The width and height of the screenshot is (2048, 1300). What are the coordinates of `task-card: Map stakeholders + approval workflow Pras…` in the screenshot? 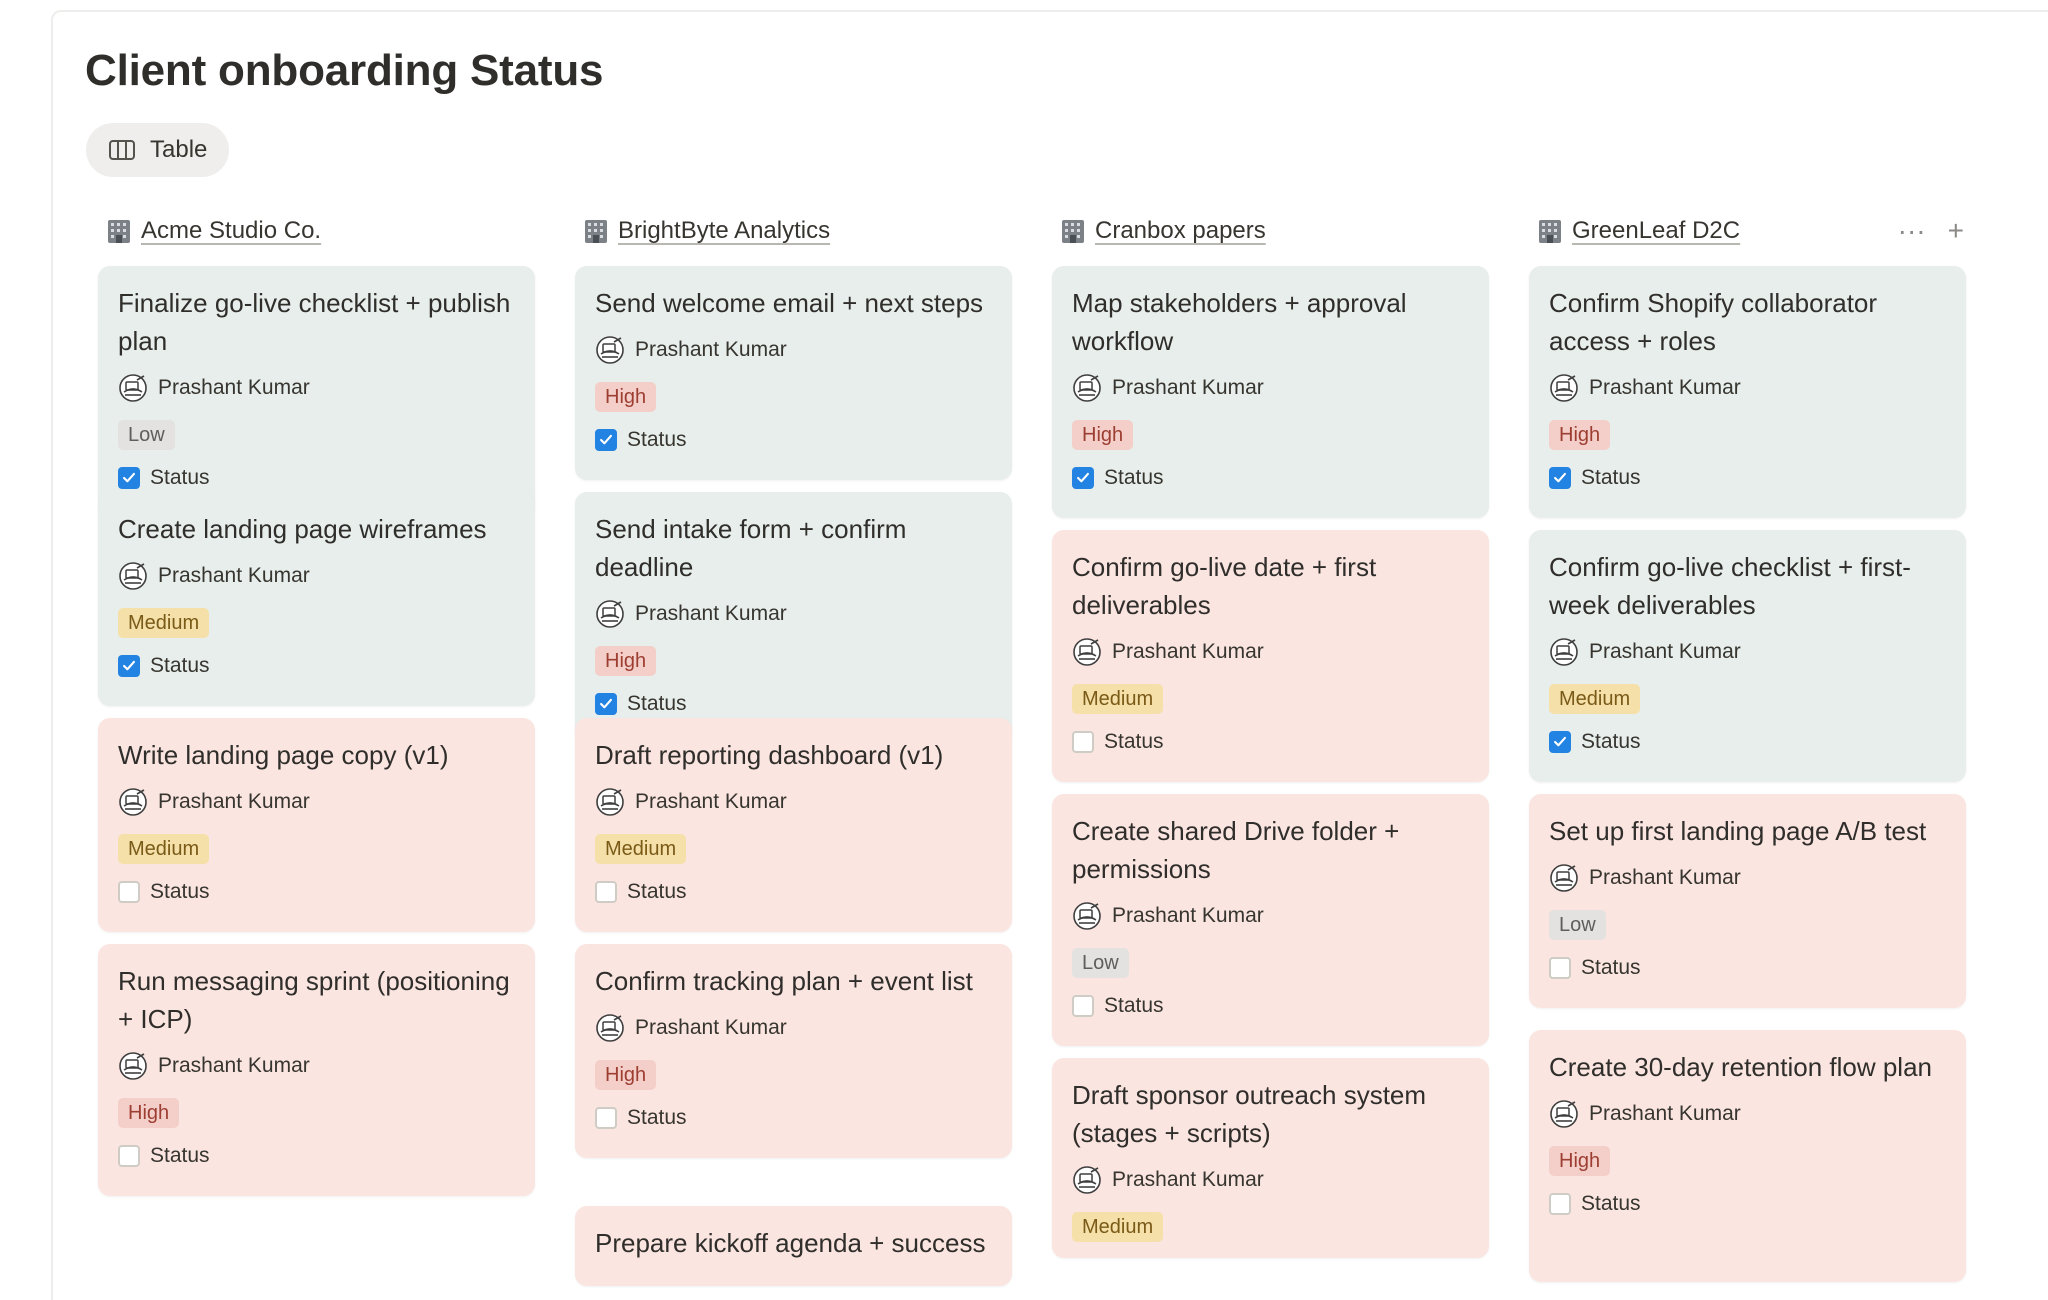 It's located at (1270, 392).